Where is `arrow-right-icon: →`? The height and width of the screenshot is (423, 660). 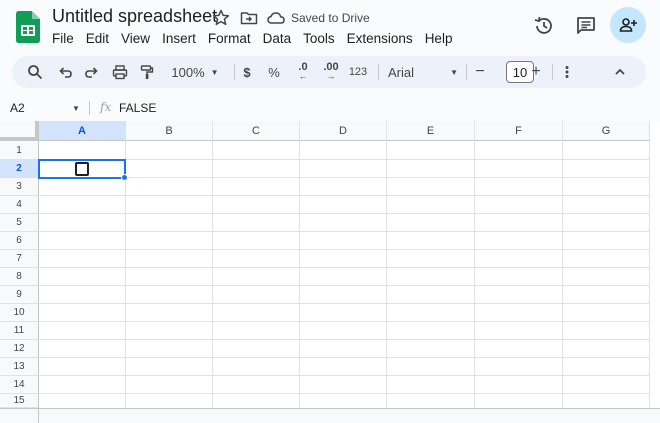 arrow-right-icon: → is located at coordinates (331, 76).